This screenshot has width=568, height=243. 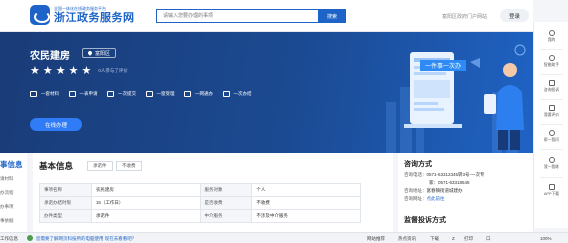 What do you see at coordinates (444, 190) in the screenshot?
I see `address-value: 富春镇街道城建办` at bounding box center [444, 190].